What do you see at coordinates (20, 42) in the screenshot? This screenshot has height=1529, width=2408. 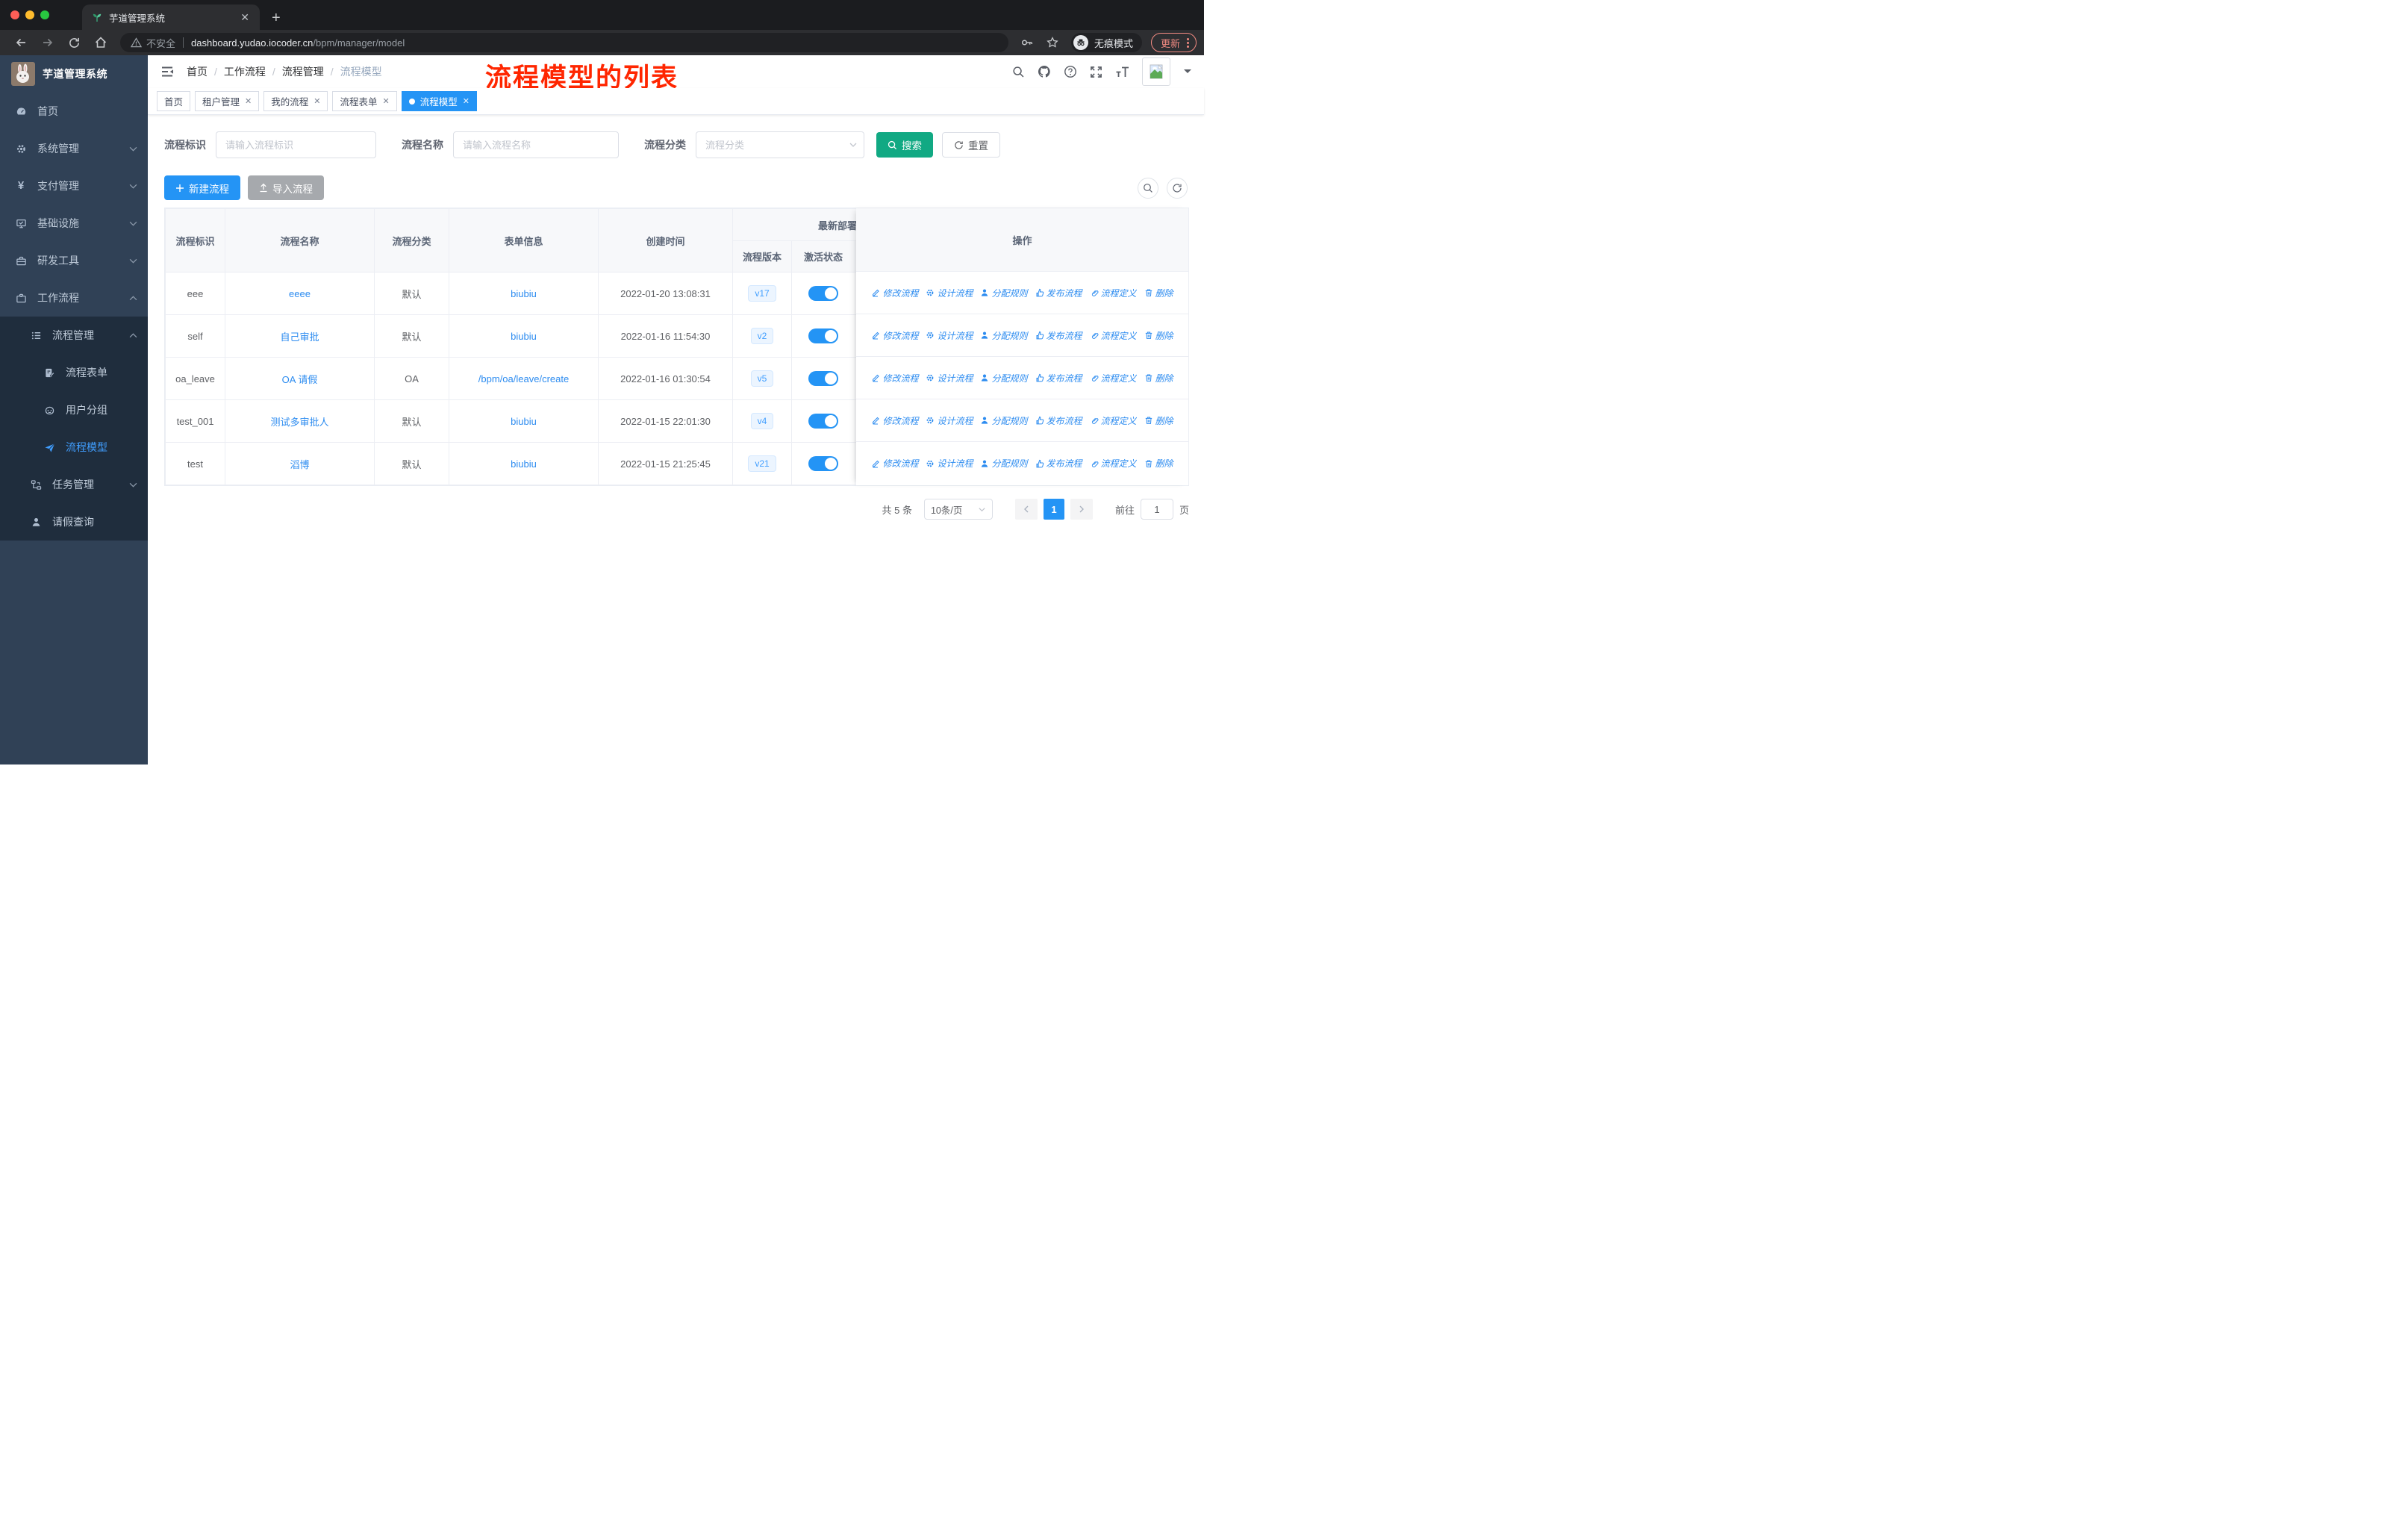 I see `back-icon` at bounding box center [20, 42].